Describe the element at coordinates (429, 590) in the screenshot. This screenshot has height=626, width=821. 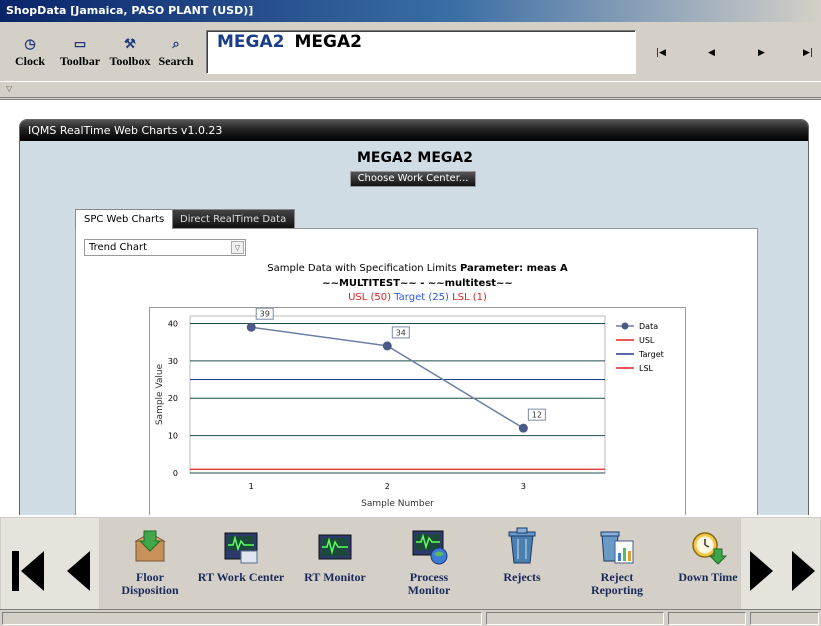
I see `process-monitor-label-2: Monitor` at that location.